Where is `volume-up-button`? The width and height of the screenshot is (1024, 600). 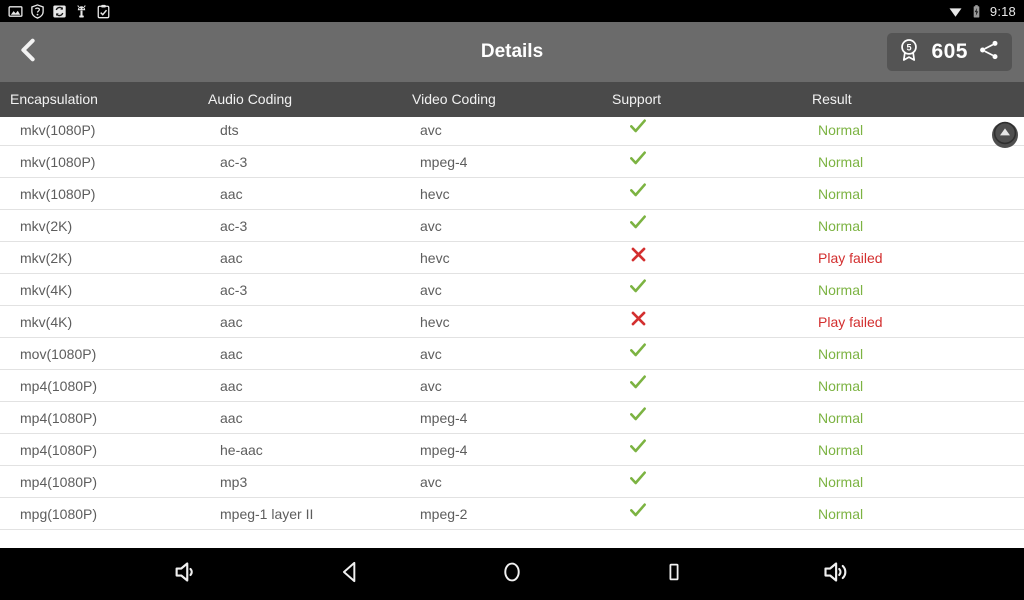
volume-up-button is located at coordinates (836, 574).